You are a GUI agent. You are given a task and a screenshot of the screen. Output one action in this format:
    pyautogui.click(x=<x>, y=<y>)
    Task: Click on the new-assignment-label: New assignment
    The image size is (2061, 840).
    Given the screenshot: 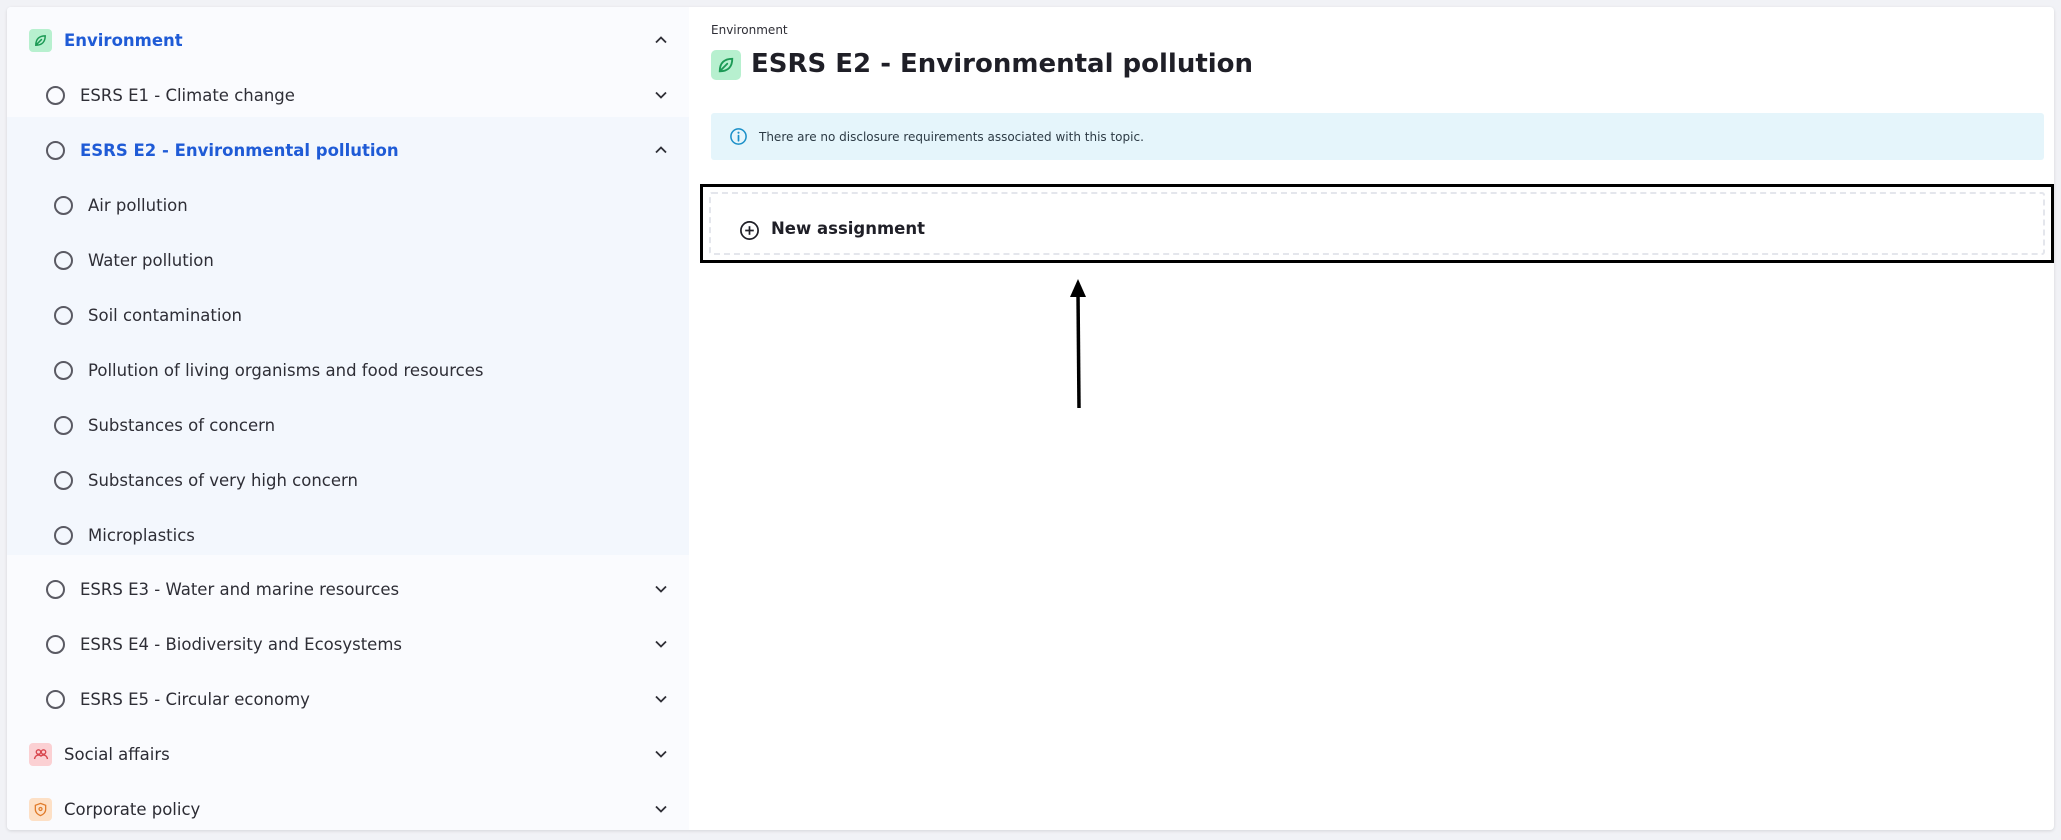 What is the action you would take?
    pyautogui.click(x=848, y=228)
    